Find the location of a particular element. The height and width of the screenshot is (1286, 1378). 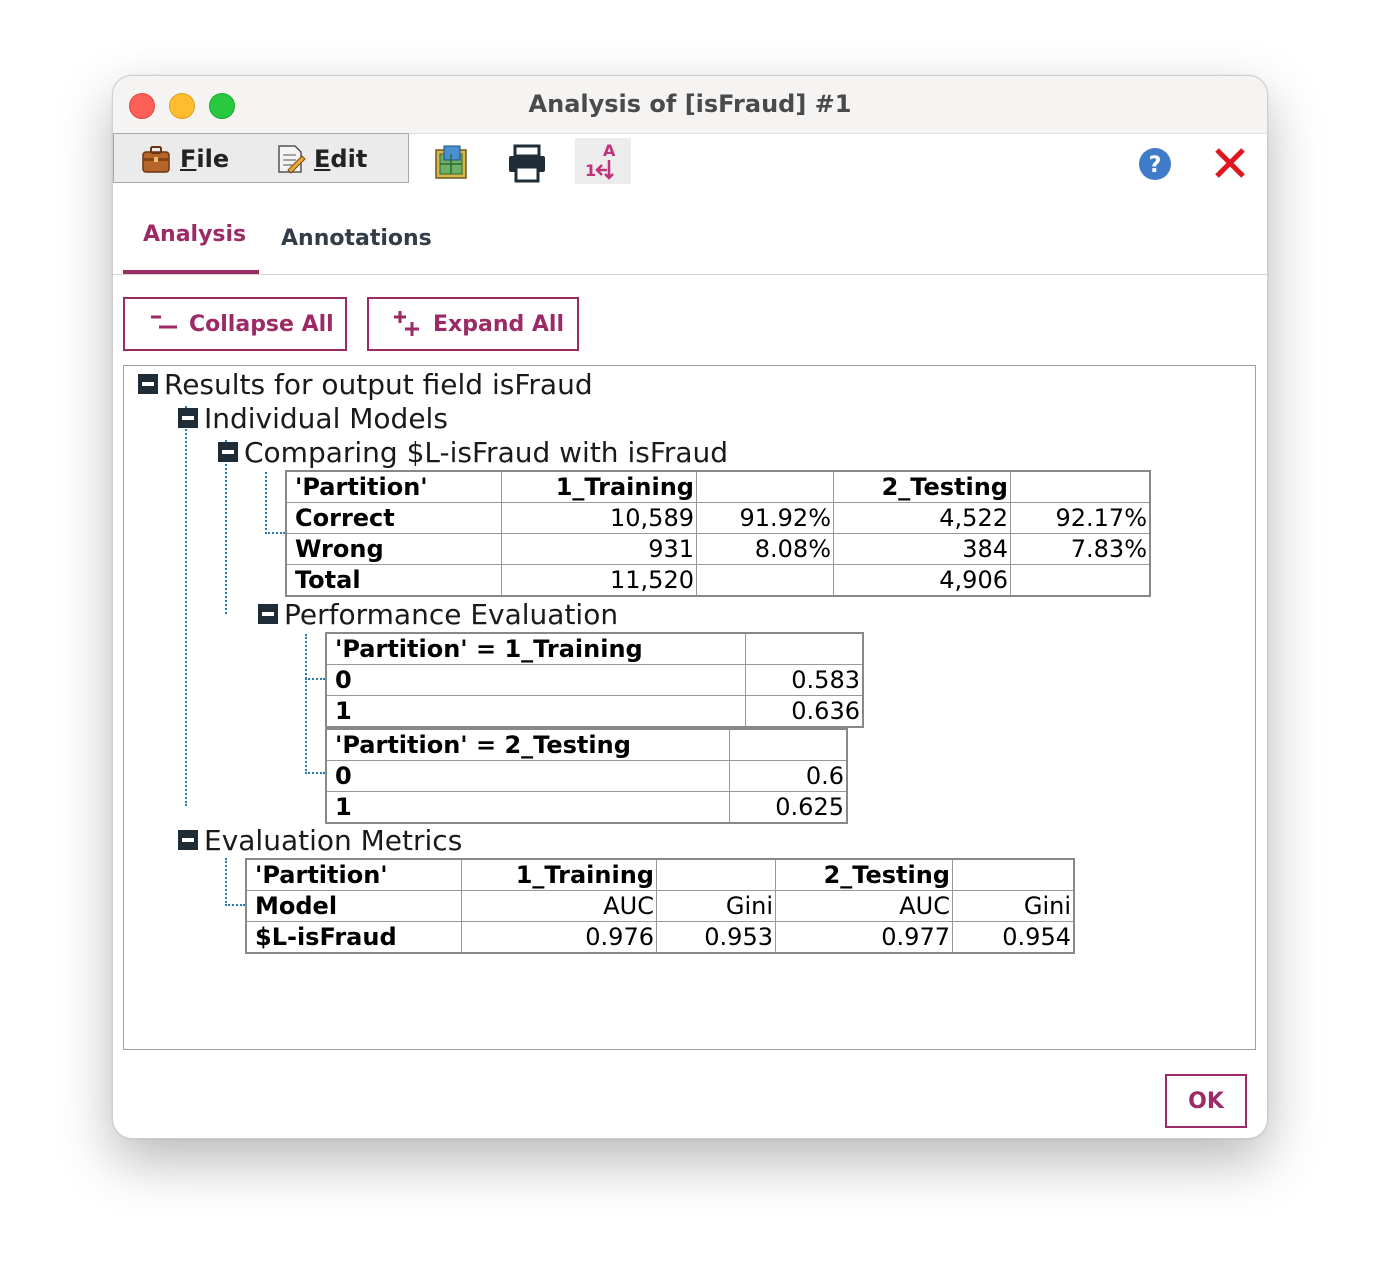

table-row: Correct 10,589 91.92% 4,522 92.17% is located at coordinates (718, 518).